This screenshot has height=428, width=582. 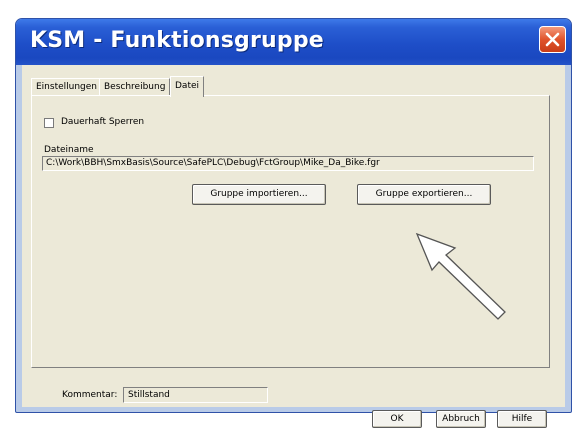 I want to click on help-button: Hilfe, so click(x=522, y=419).